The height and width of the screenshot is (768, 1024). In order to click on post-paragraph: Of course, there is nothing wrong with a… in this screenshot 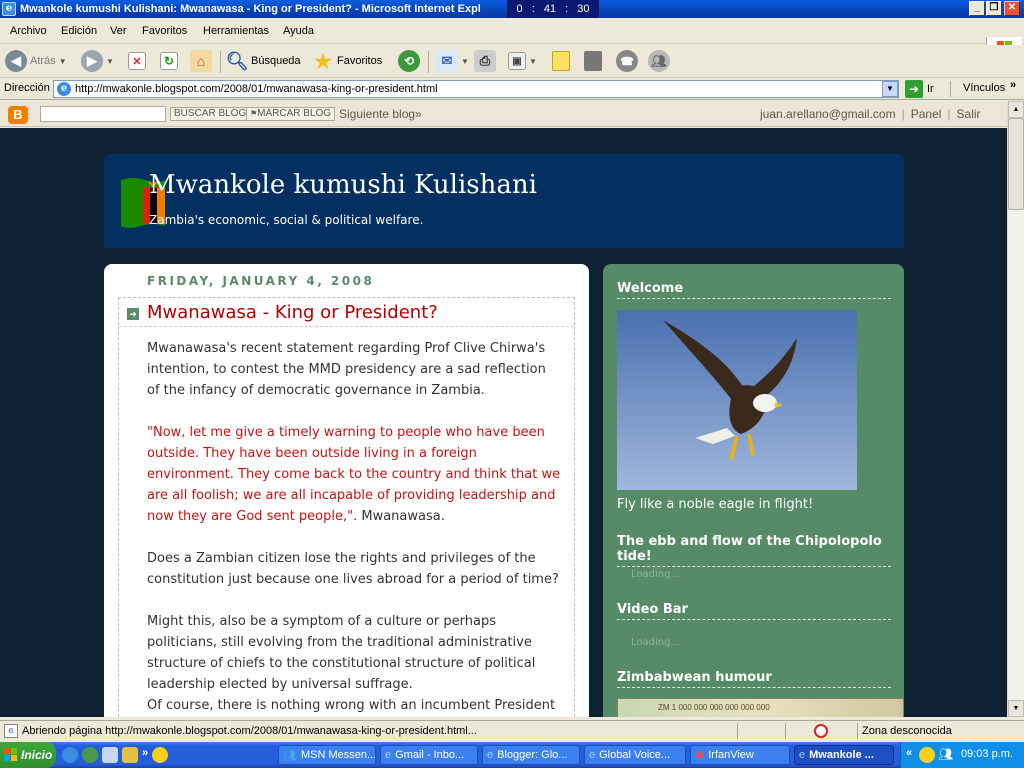, I will do `click(351, 705)`.